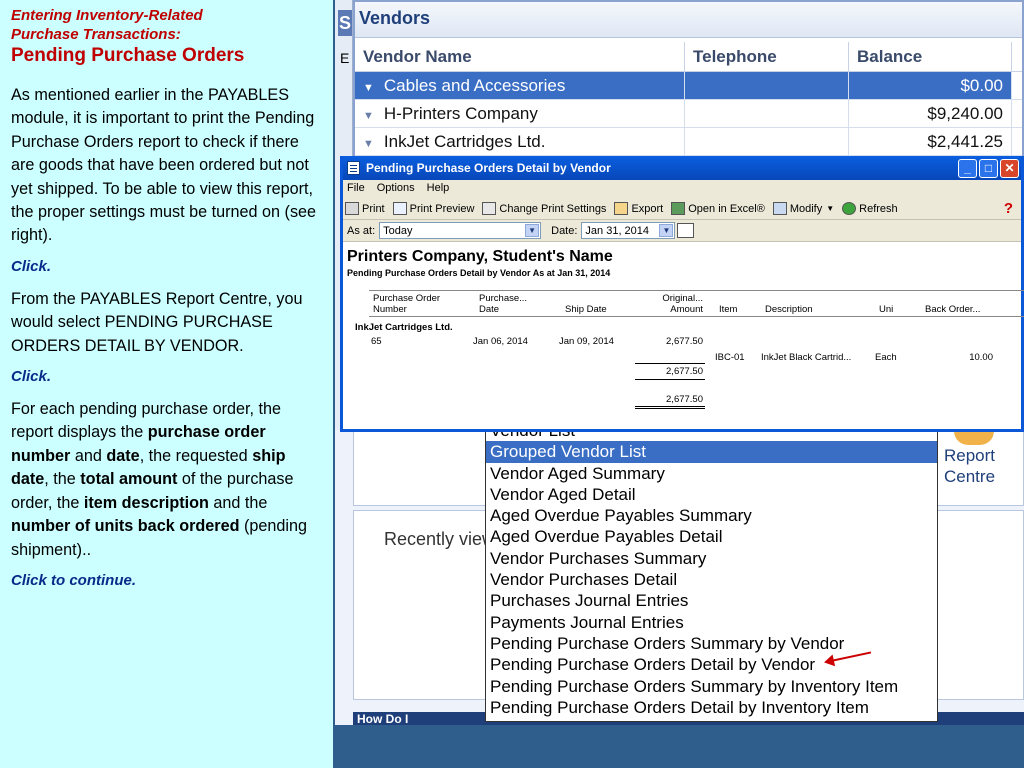 This screenshot has width=1024, height=768. Describe the element at coordinates (628, 230) in the screenshot. I see `date-select: Jan 31, 2014 ▼` at that location.